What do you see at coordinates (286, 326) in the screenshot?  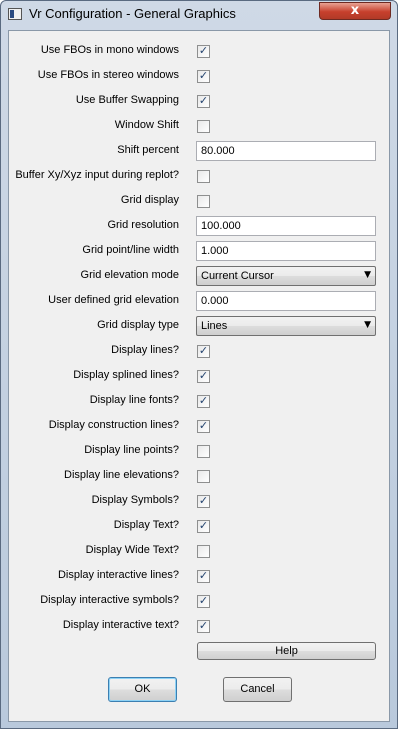 I see `grid-display-type-select: Lines ▼` at bounding box center [286, 326].